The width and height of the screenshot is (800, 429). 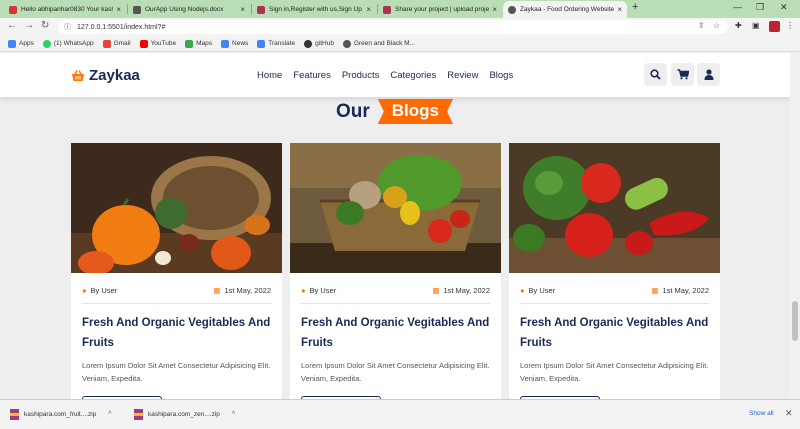 What do you see at coordinates (308, 43) in the screenshot?
I see `github-icon` at bounding box center [308, 43].